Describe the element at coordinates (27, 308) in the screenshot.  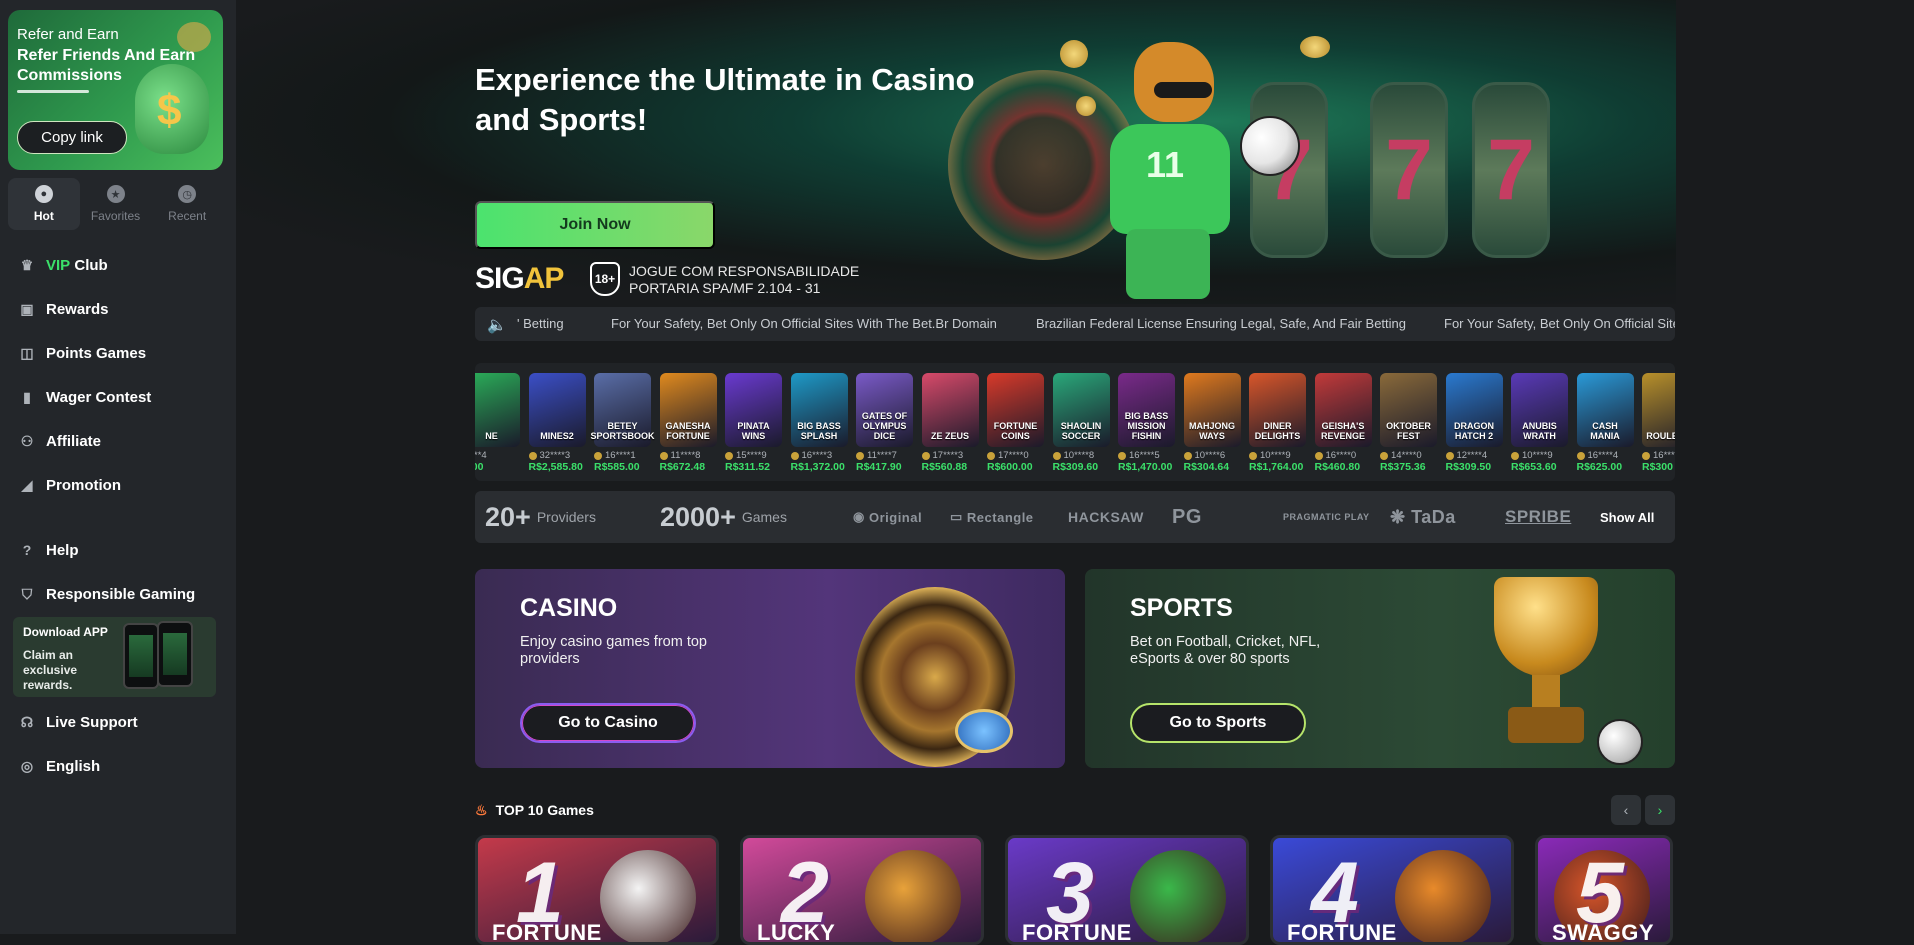
I see `gift-icon: ▣` at that location.